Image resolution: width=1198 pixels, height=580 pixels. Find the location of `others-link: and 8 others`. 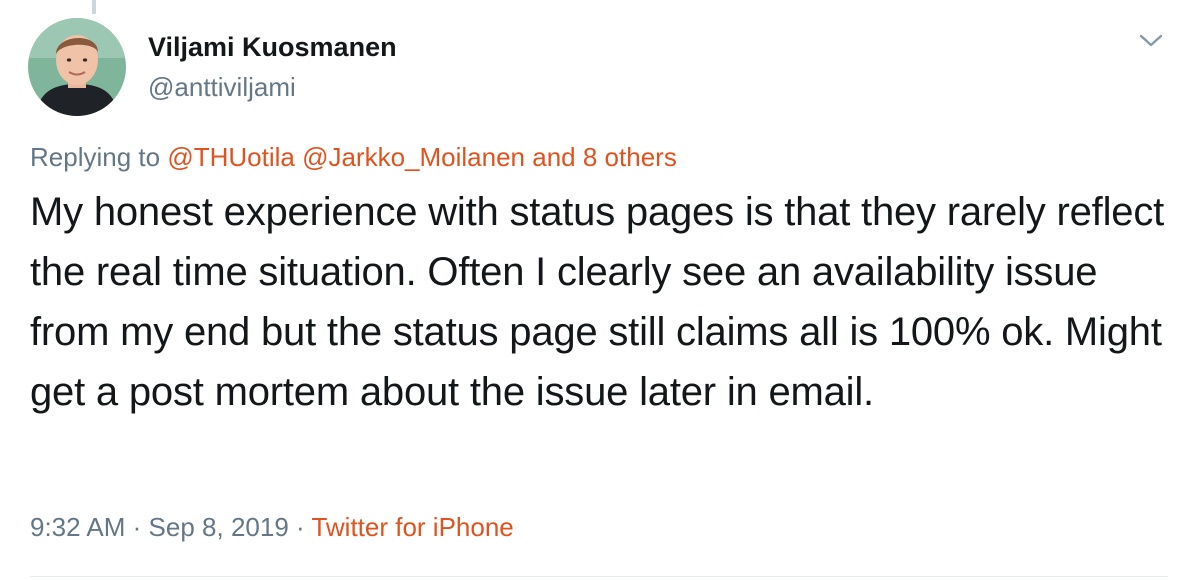

others-link: and 8 others is located at coordinates (604, 157).